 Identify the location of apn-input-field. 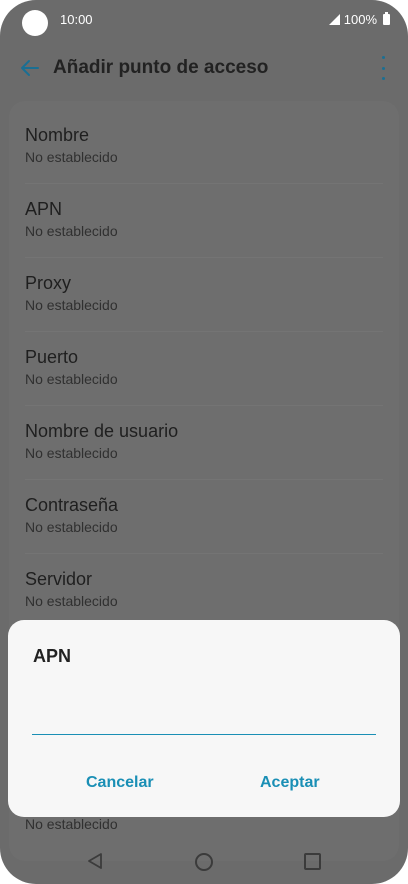
(204, 722).